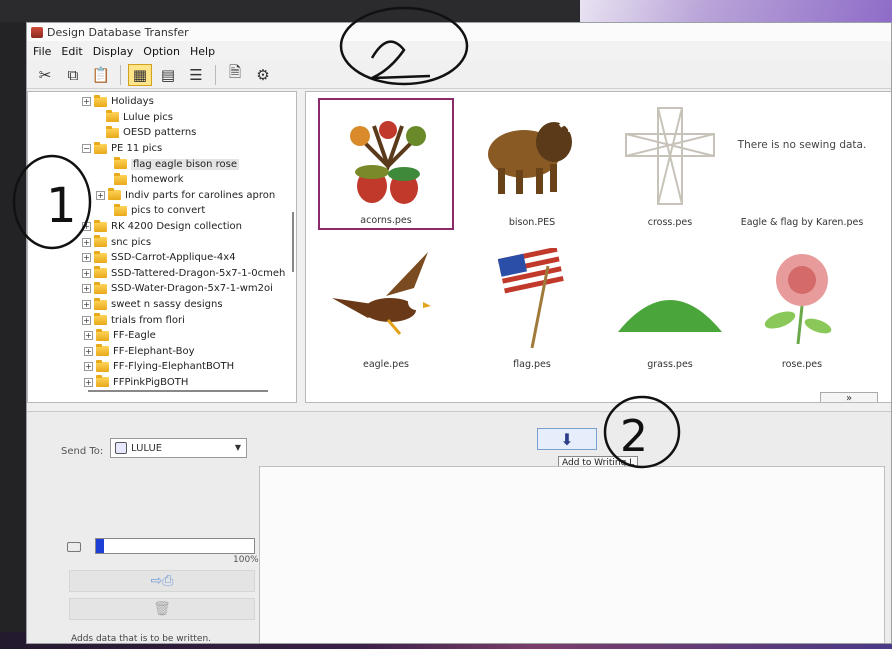  What do you see at coordinates (86, 149) in the screenshot?
I see `collapse-icon: −` at bounding box center [86, 149].